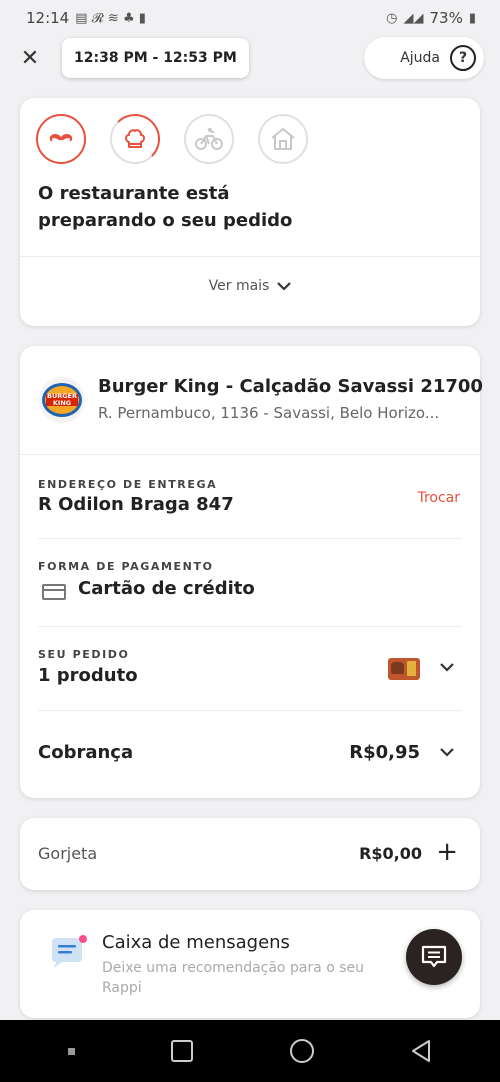 This screenshot has height=1082, width=500. Describe the element at coordinates (136, 504) in the screenshot. I see `delivery-address-value: R Odilon Braga 847` at that location.